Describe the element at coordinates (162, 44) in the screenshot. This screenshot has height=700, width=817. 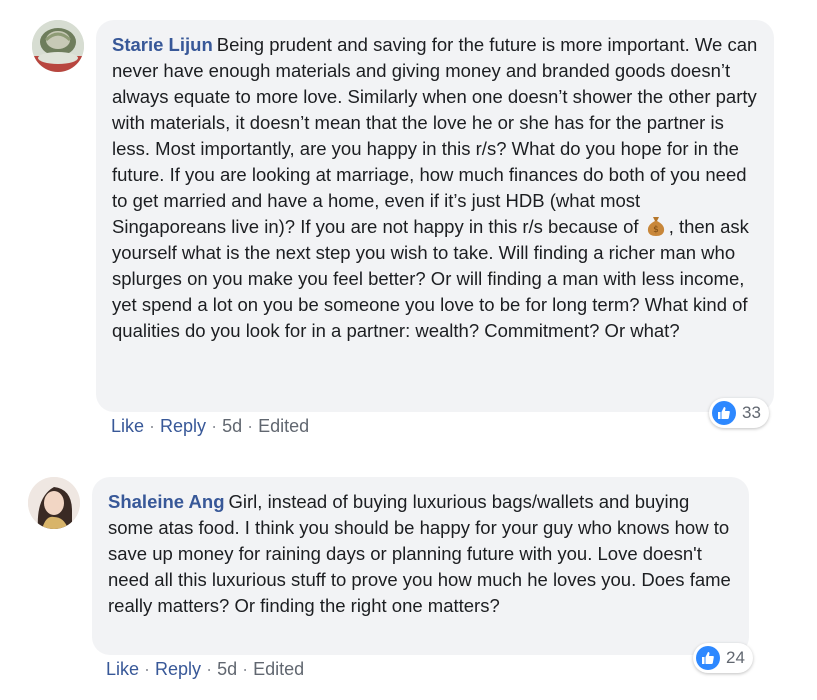
I see `author-name: Starie Lijun` at that location.